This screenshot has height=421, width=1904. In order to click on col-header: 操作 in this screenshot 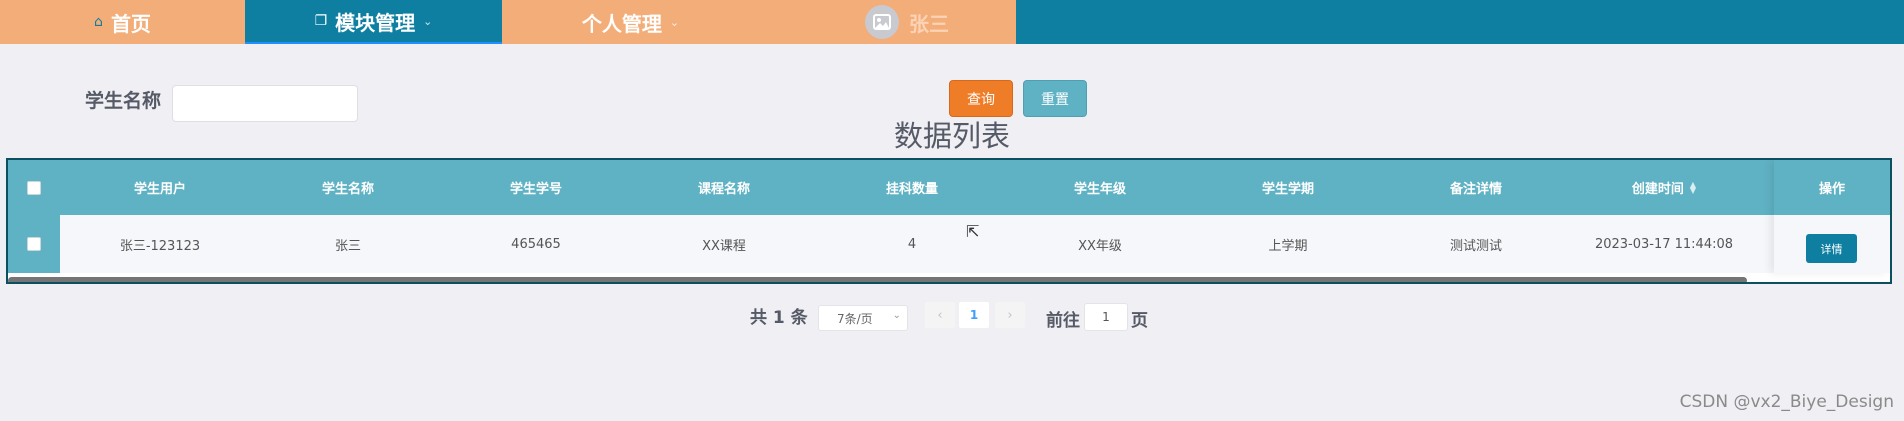, I will do `click(1832, 187)`.